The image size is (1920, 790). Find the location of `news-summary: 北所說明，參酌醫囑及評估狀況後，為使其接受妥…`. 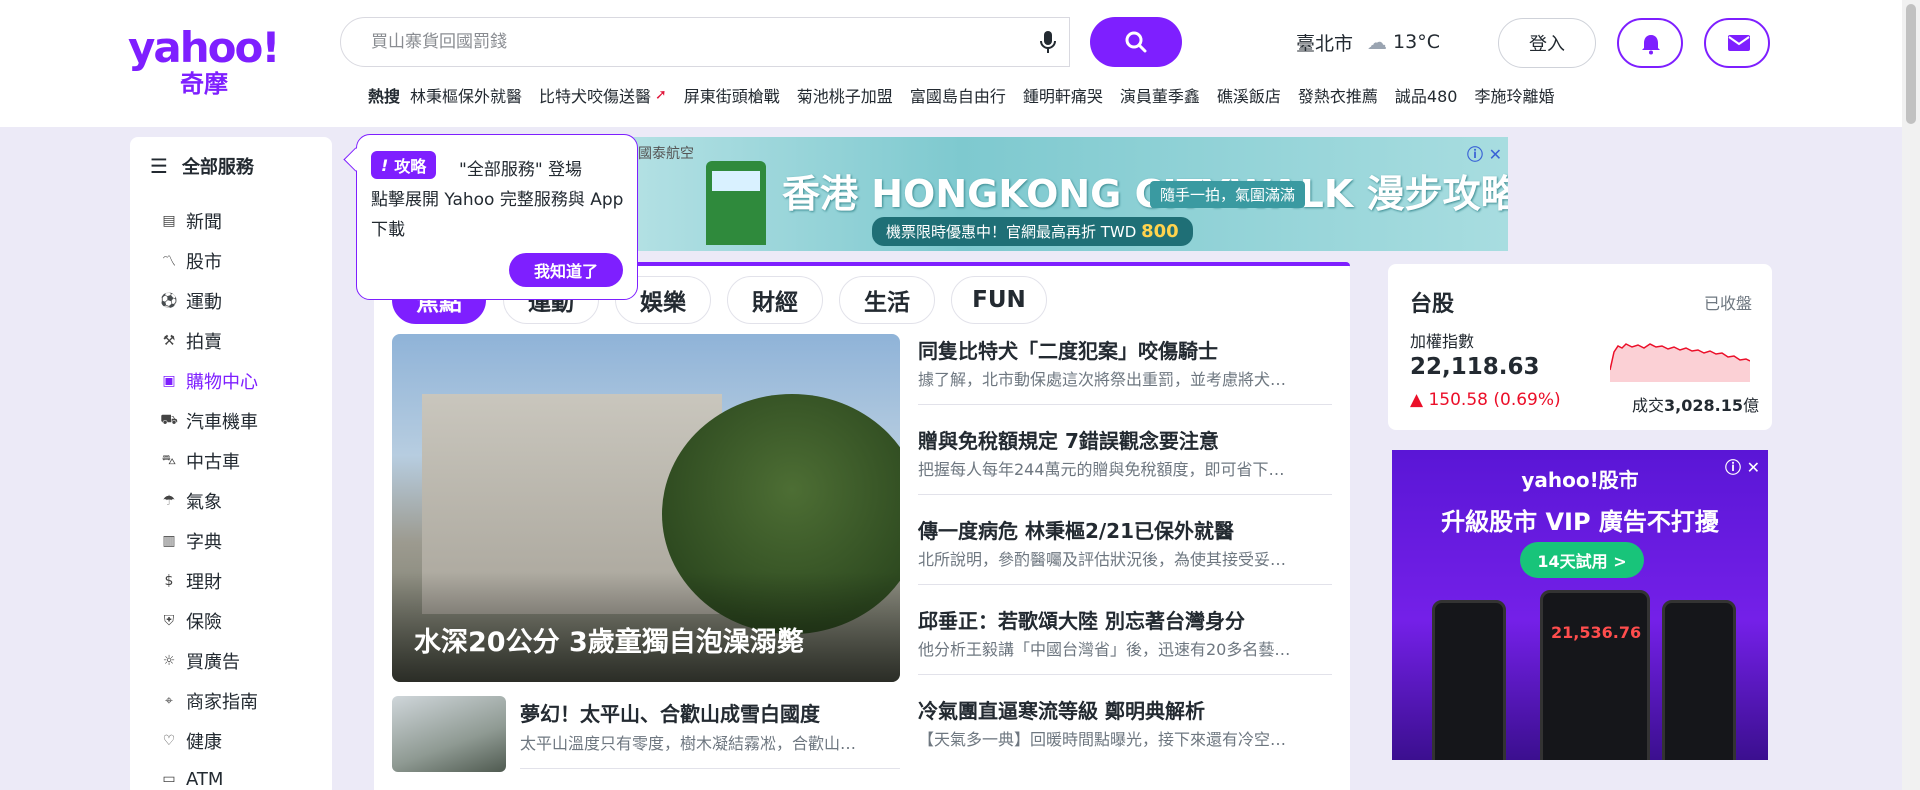

news-summary: 北所說明，參酌醫囑及評估狀況後，為使其接受妥… is located at coordinates (1102, 559).